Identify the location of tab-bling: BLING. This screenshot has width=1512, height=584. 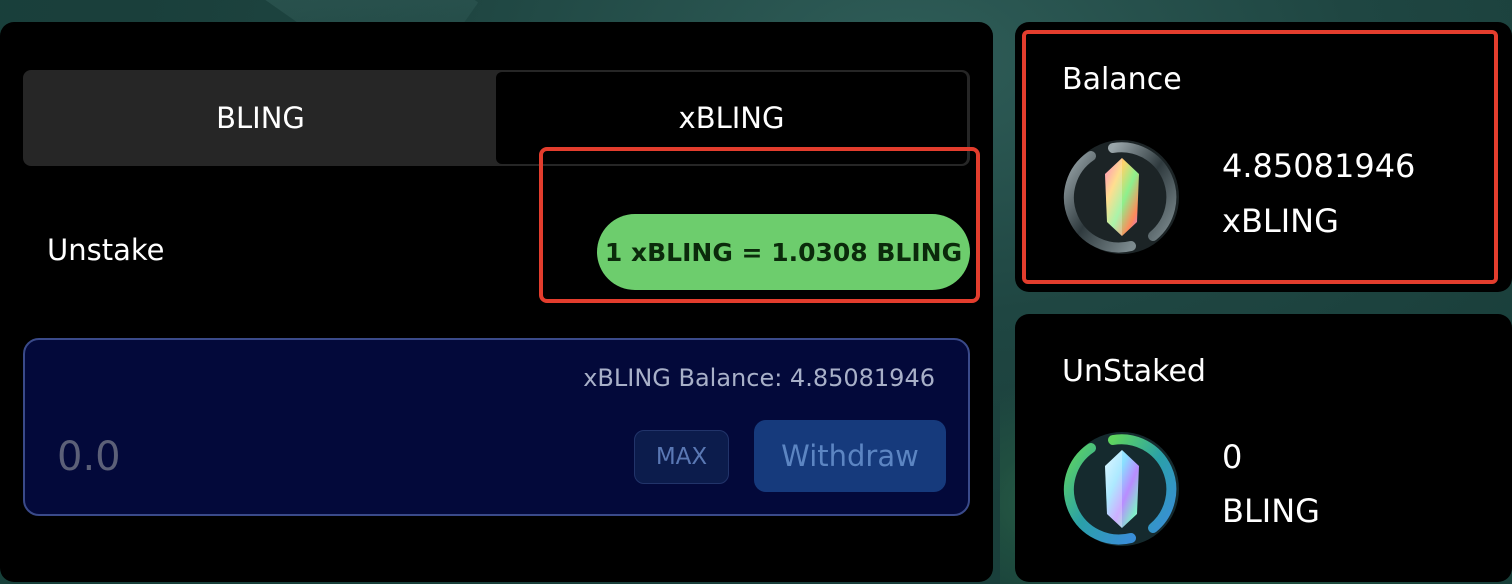
(260, 118).